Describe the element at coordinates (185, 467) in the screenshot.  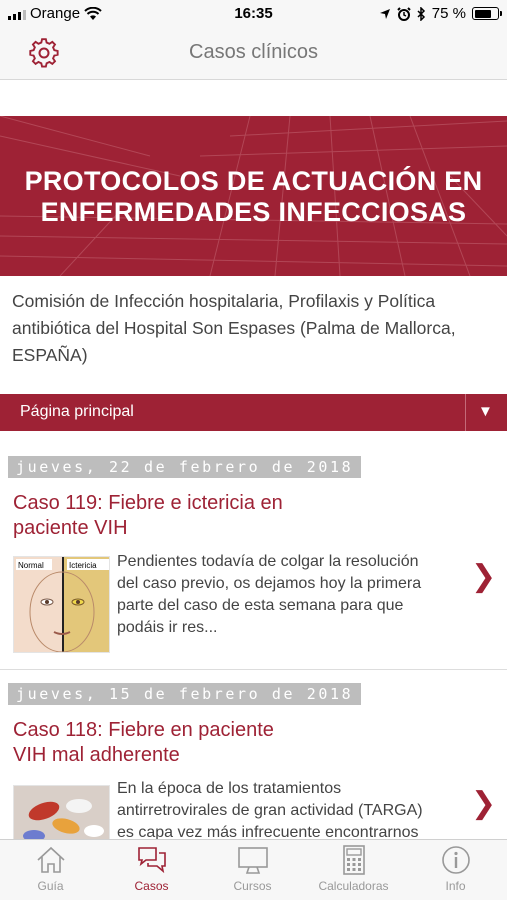
I see `post-date: jueves, 22 de febrero de 2018` at that location.